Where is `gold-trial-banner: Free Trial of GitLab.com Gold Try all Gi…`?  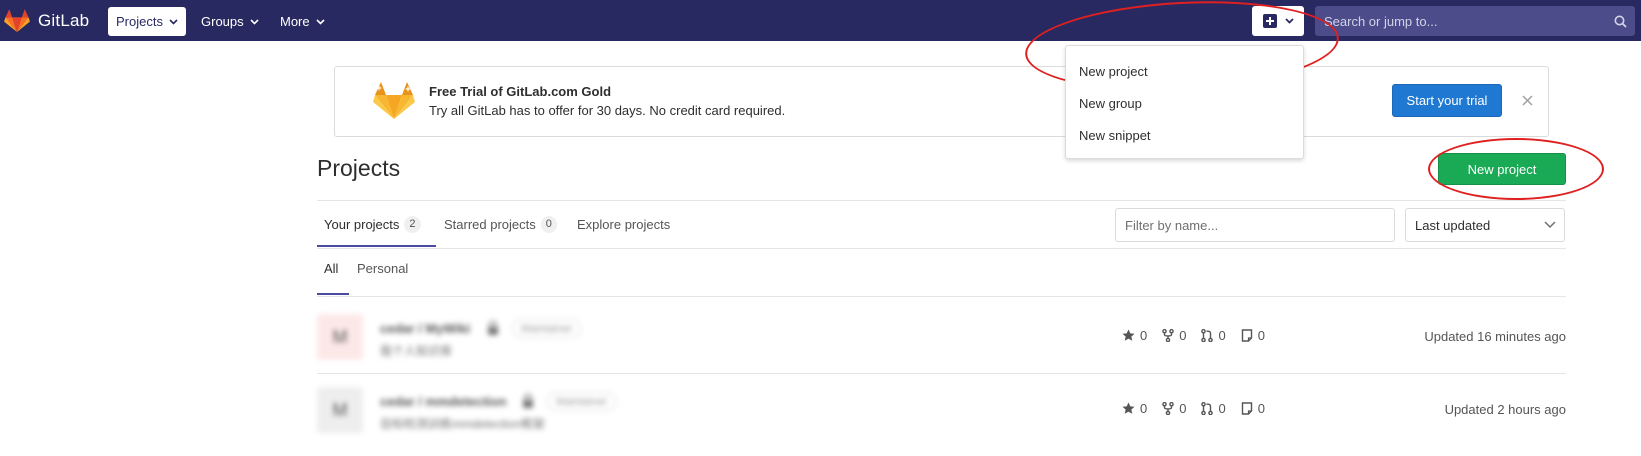
gold-trial-banner: Free Trial of GitLab.com Gold Try all Gi… is located at coordinates (941, 101).